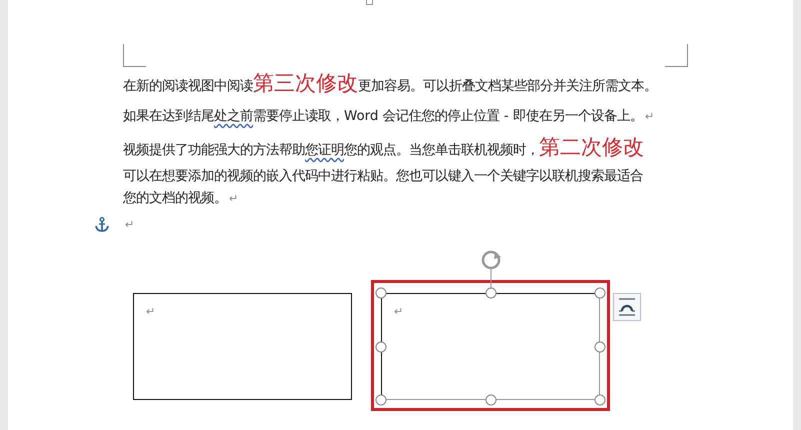  I want to click on paragraph: ↵, so click(458, 225).